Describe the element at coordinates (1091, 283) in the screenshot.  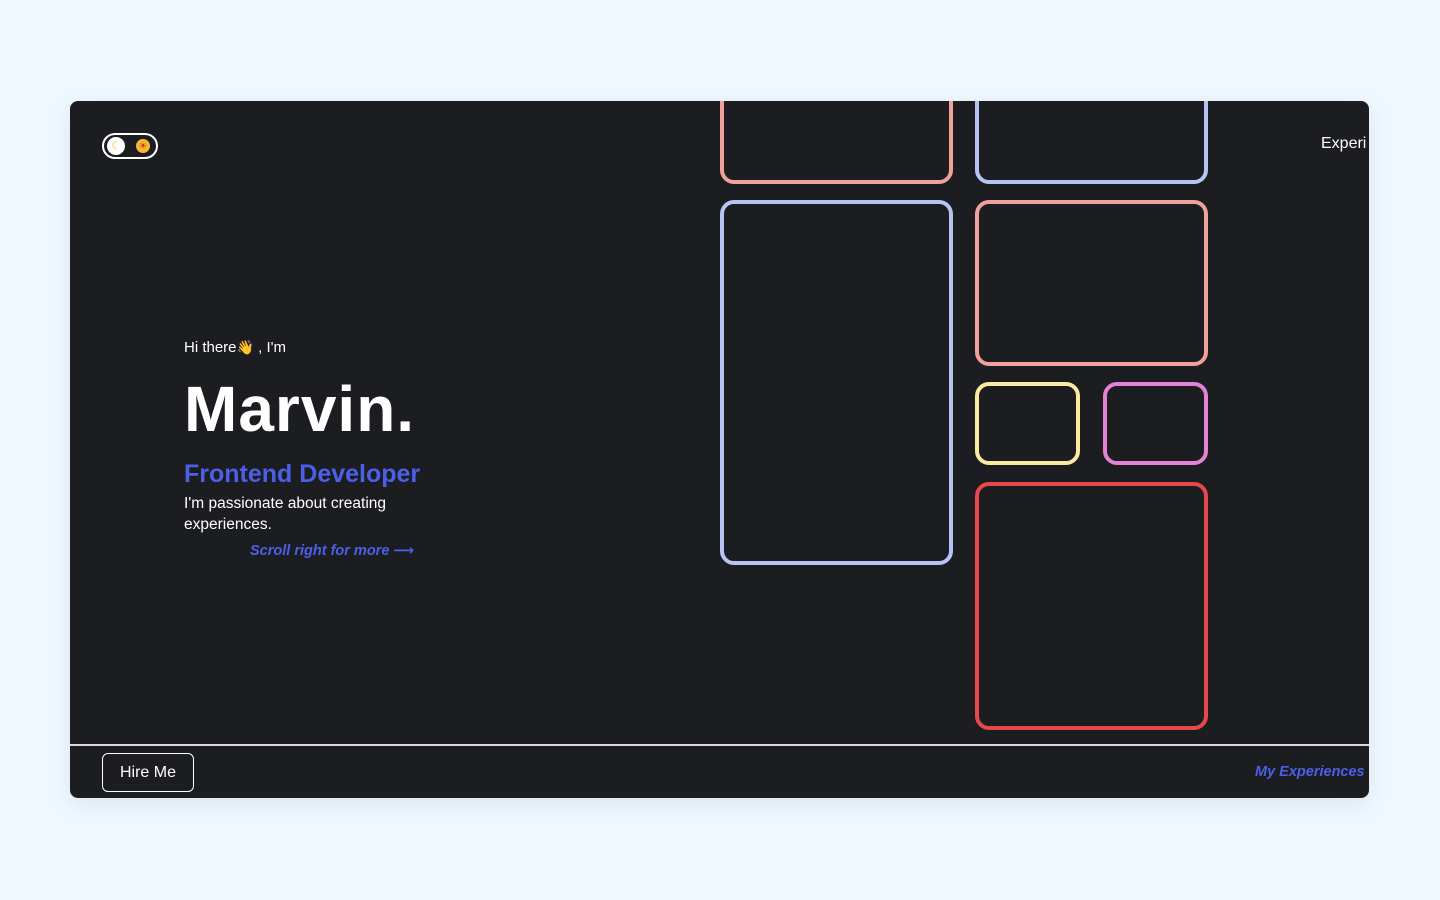
I see `decorative-box-salmon-mid` at that location.